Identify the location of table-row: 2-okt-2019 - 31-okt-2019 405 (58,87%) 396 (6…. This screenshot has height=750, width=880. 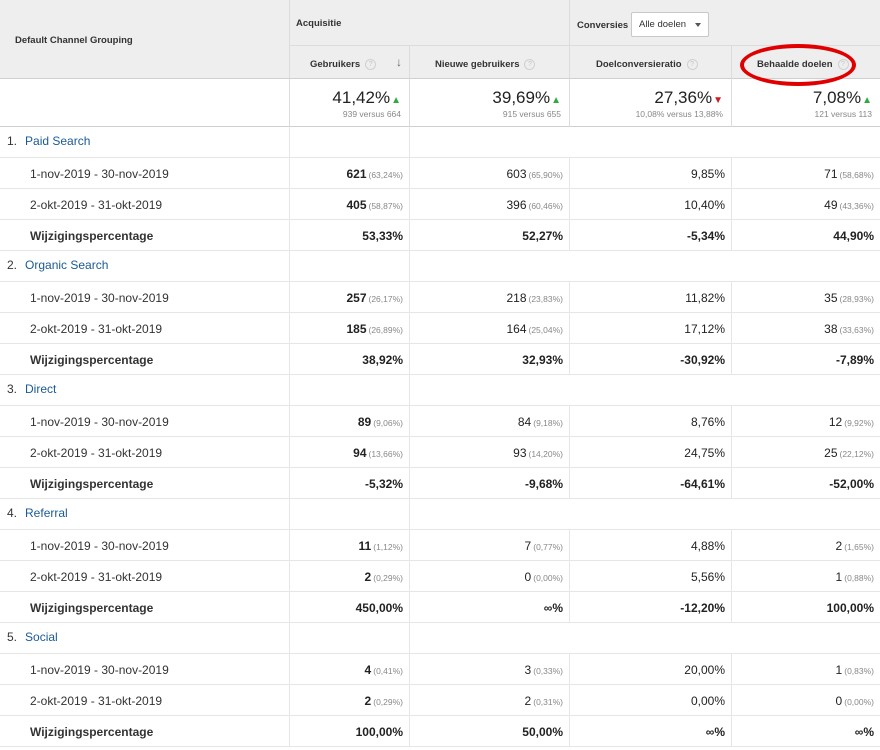
(440, 204).